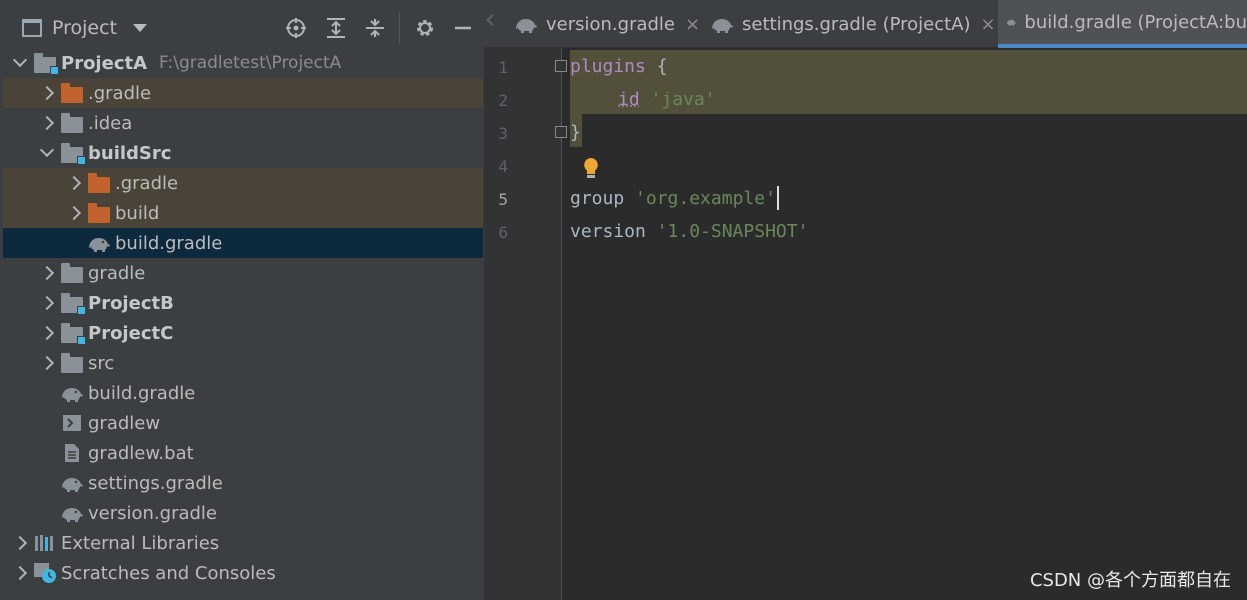  I want to click on watermark: CSDN @各个方面都自在, so click(1130, 580).